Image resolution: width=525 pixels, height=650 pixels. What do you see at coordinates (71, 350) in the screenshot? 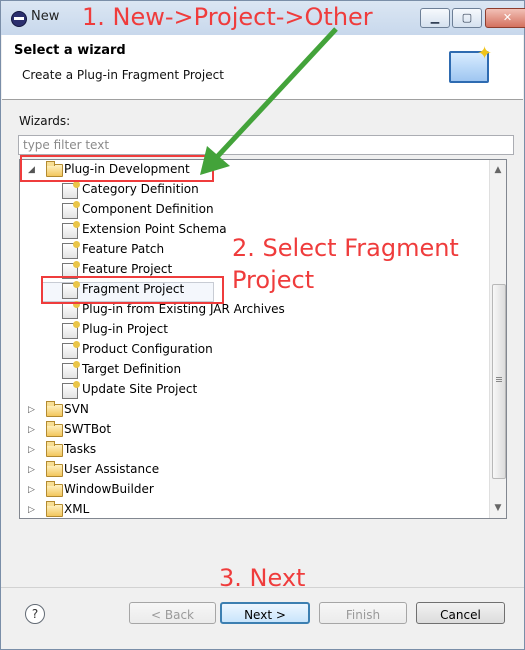
I see `product-configuration-icon` at bounding box center [71, 350].